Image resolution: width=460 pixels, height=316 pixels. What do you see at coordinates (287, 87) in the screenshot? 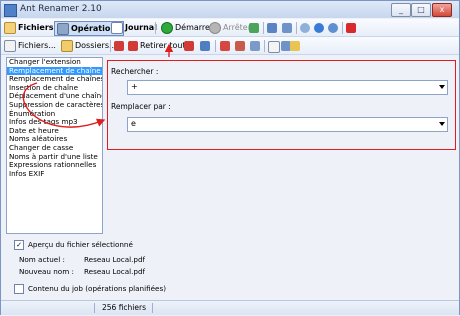
I see `search-combobox: +` at bounding box center [287, 87].